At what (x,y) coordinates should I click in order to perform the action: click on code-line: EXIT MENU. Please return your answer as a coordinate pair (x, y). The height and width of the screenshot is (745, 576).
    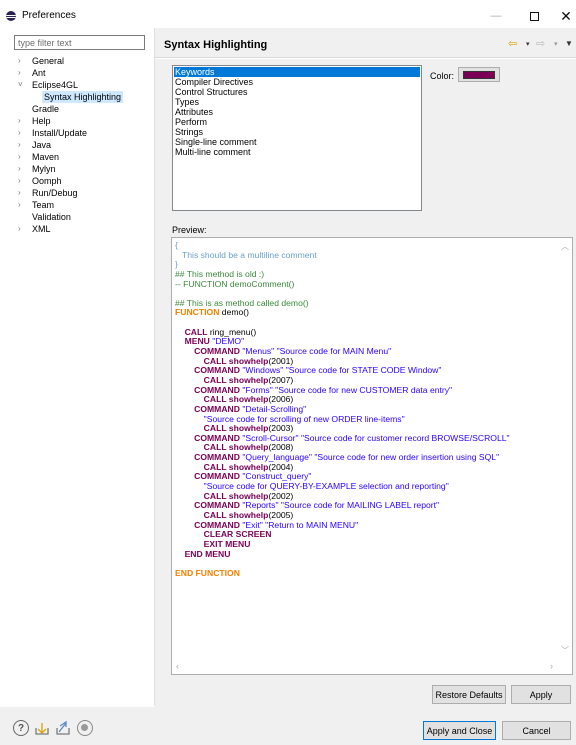
    Looking at the image, I should click on (365, 544).